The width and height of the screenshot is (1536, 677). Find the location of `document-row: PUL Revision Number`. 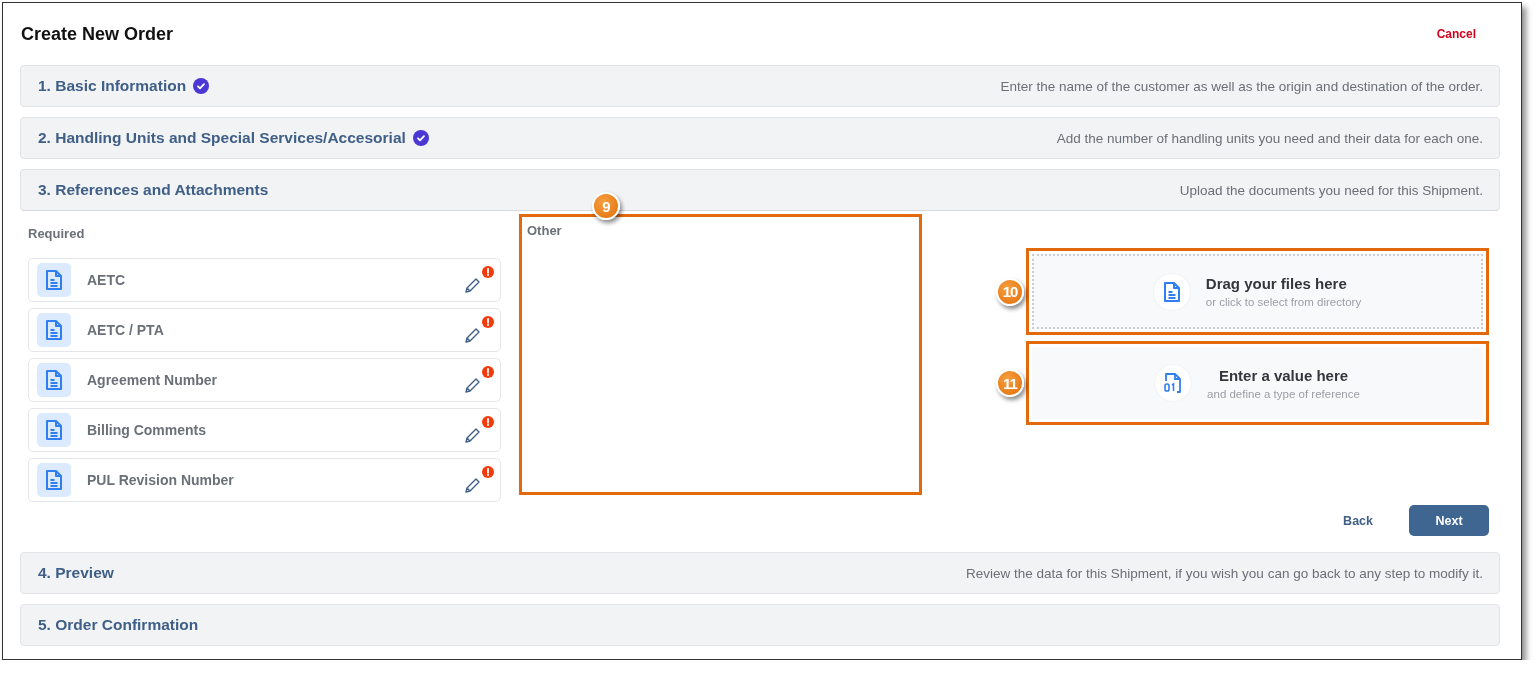

document-row: PUL Revision Number is located at coordinates (264, 480).